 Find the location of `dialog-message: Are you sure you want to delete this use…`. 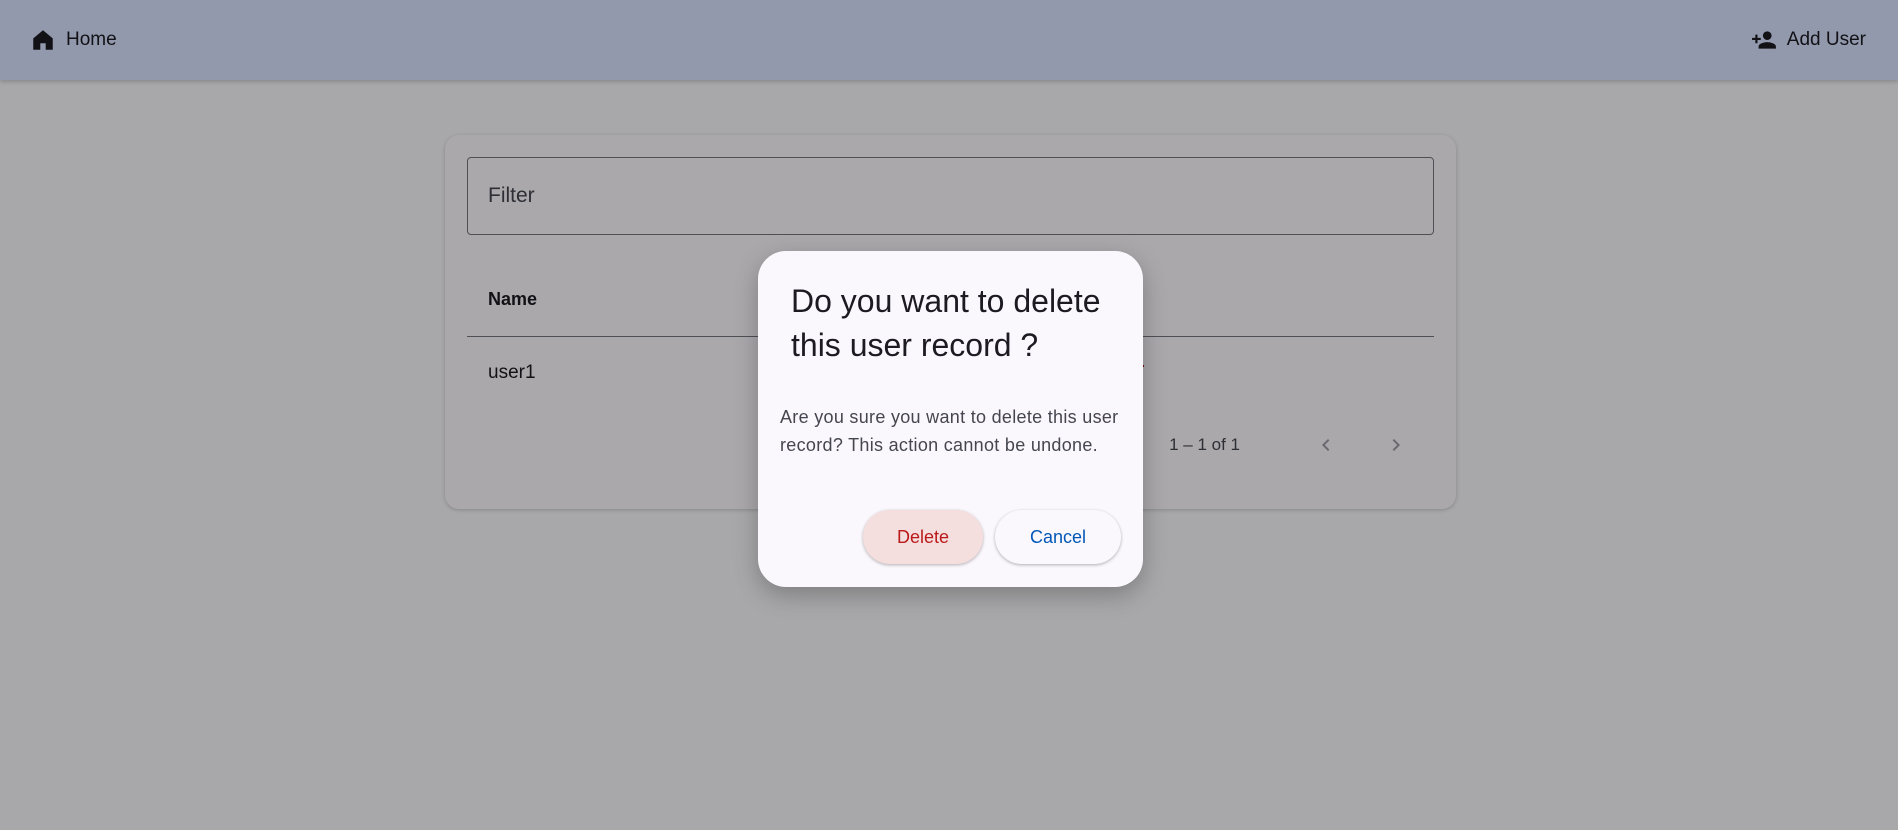

dialog-message: Are you sure you want to delete this use… is located at coordinates (949, 431).